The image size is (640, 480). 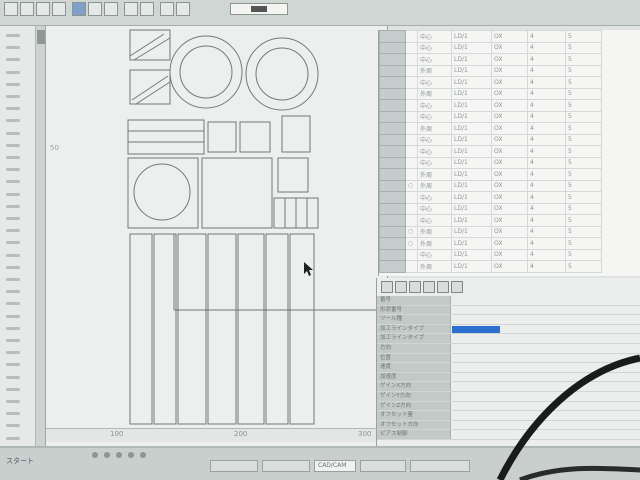 What do you see at coordinates (147, 9) in the screenshot?
I see `redo-icon` at bounding box center [147, 9].